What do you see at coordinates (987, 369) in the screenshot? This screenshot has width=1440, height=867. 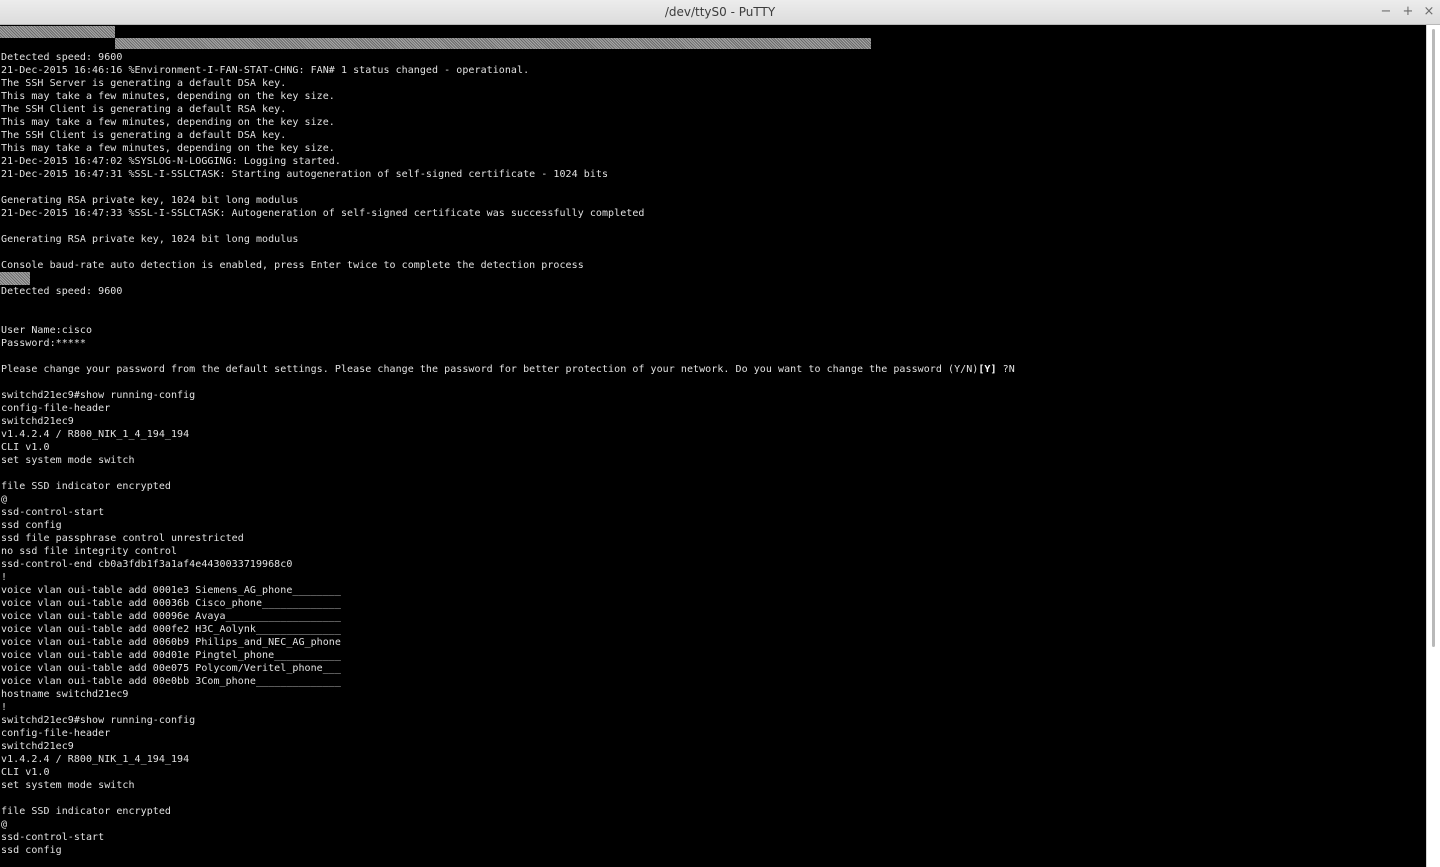 I see `prompt-default-choice: [Y]` at bounding box center [987, 369].